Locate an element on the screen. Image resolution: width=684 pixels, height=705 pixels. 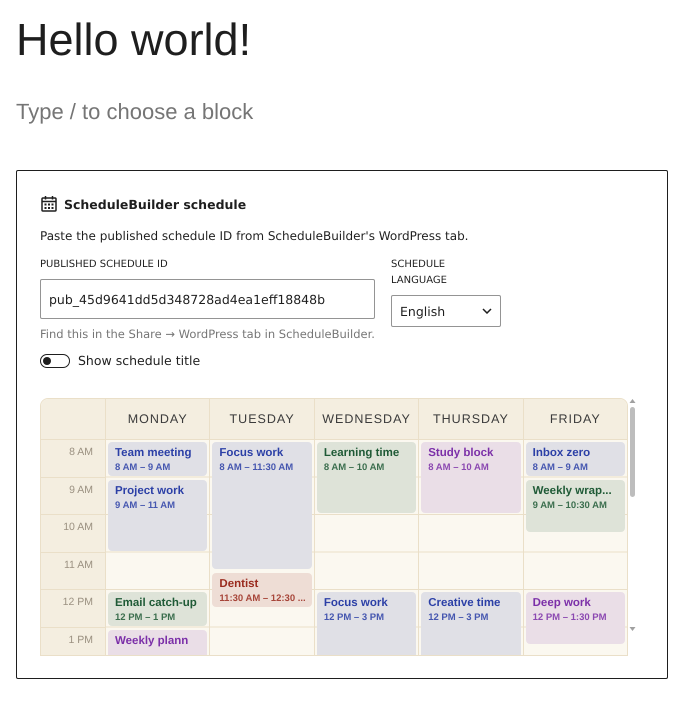
calendar-icon is located at coordinates (49, 204).